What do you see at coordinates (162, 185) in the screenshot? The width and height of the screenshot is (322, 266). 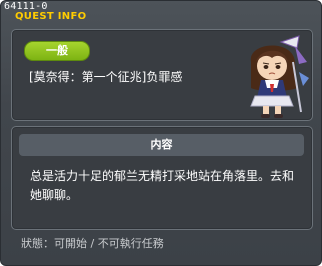 I see `content-text: 总是活力十足的郁兰无精打采地站在角落里。去和她聊聊。` at bounding box center [162, 185].